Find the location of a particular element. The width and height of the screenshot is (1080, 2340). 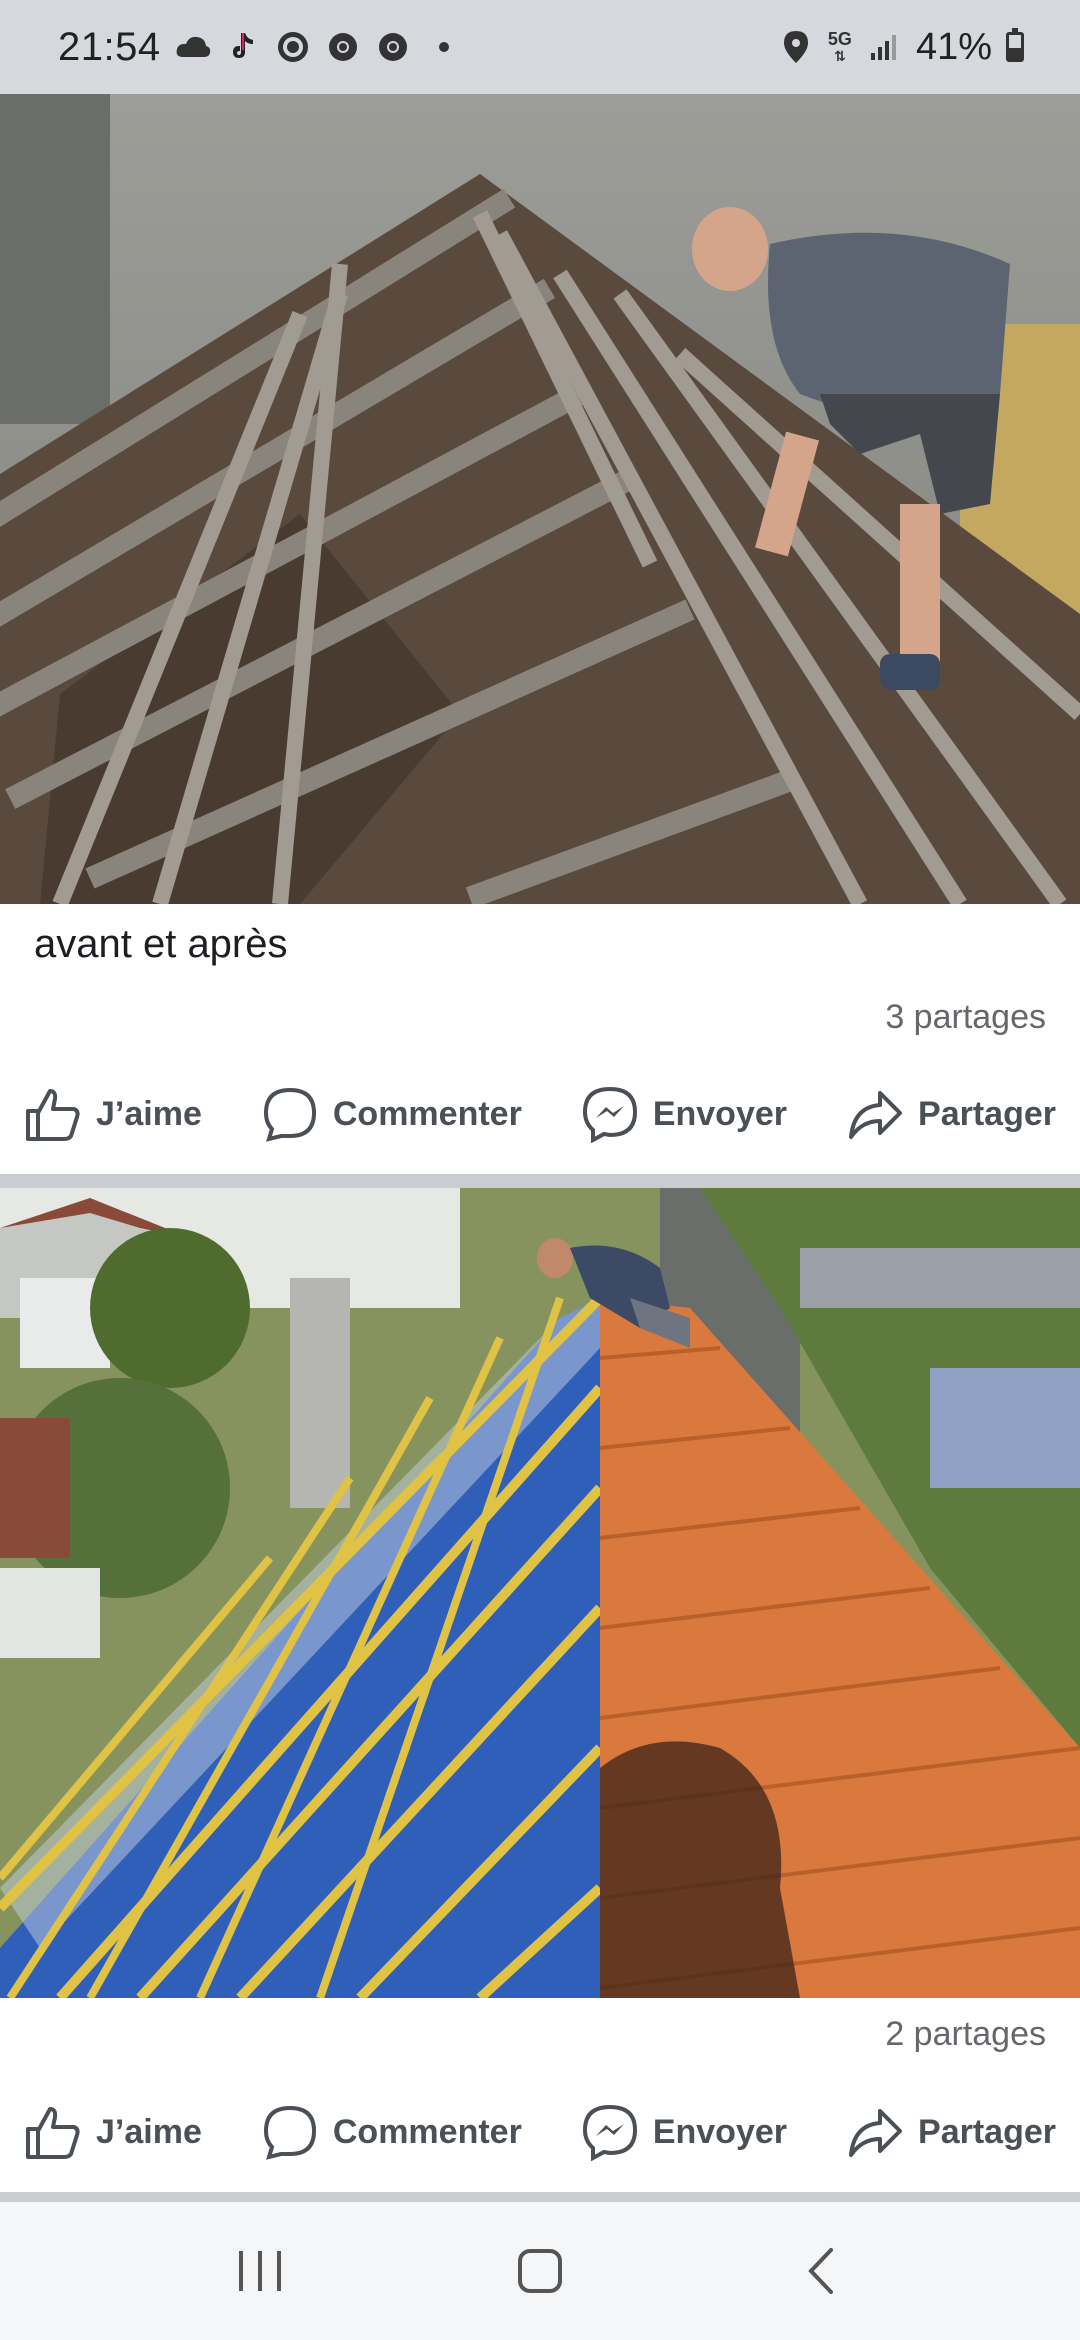

share-count: 2 partages is located at coordinates (965, 2034).